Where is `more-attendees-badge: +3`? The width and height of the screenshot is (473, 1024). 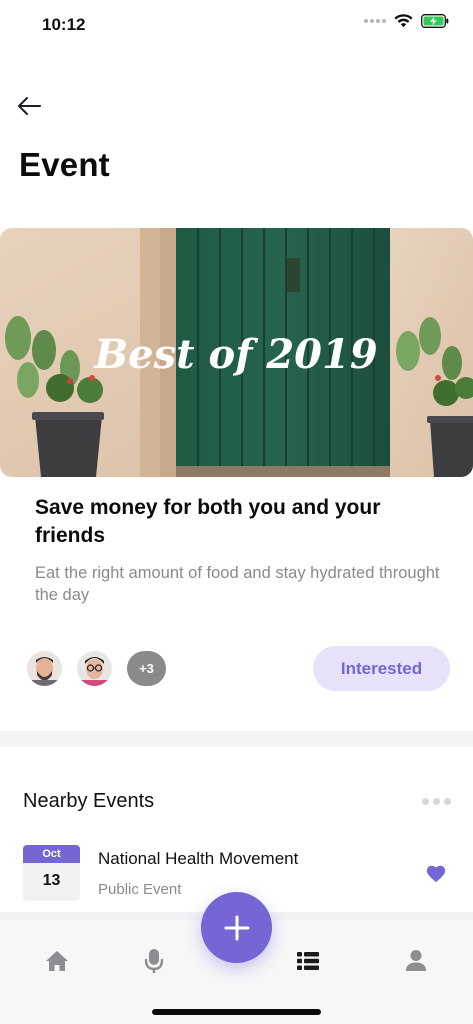 more-attendees-badge: +3 is located at coordinates (146, 668).